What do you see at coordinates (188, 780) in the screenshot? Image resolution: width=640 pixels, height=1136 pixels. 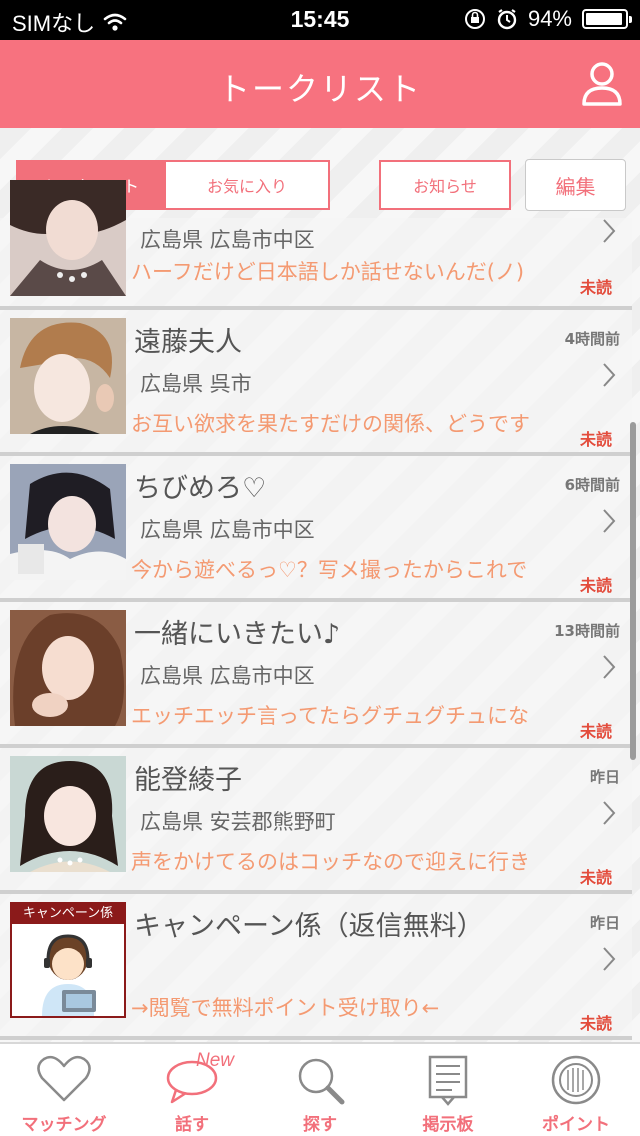 I see `contact-name: 能登綾子` at bounding box center [188, 780].